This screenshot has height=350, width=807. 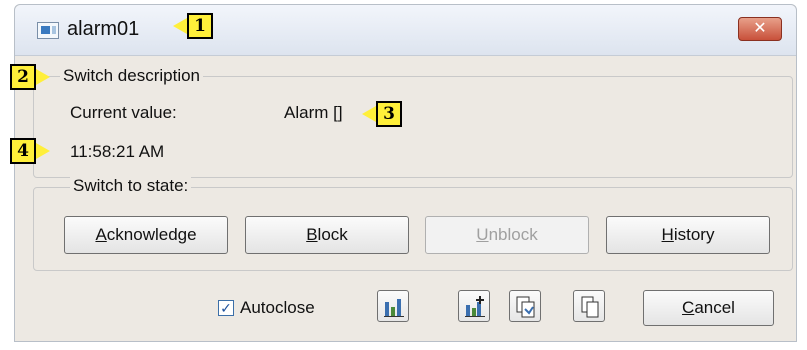 I want to click on copy-pages-icon, so click(x=590, y=307).